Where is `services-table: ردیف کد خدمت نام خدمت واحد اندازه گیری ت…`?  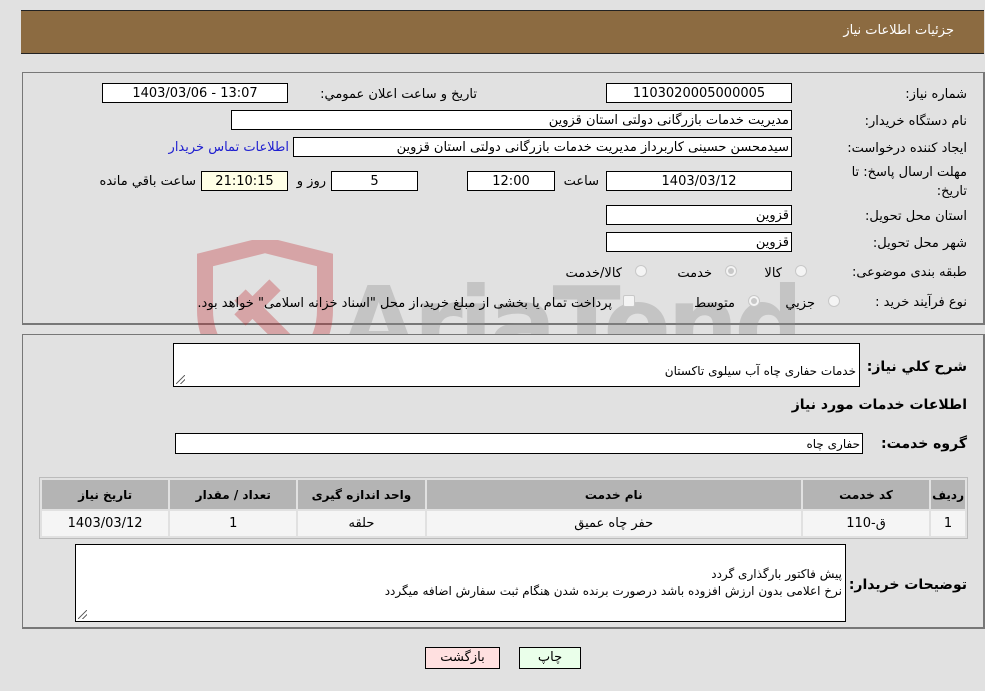
services-table: ردیف کد خدمت نام خدمت واحد اندازه گیری ت… is located at coordinates (503, 508).